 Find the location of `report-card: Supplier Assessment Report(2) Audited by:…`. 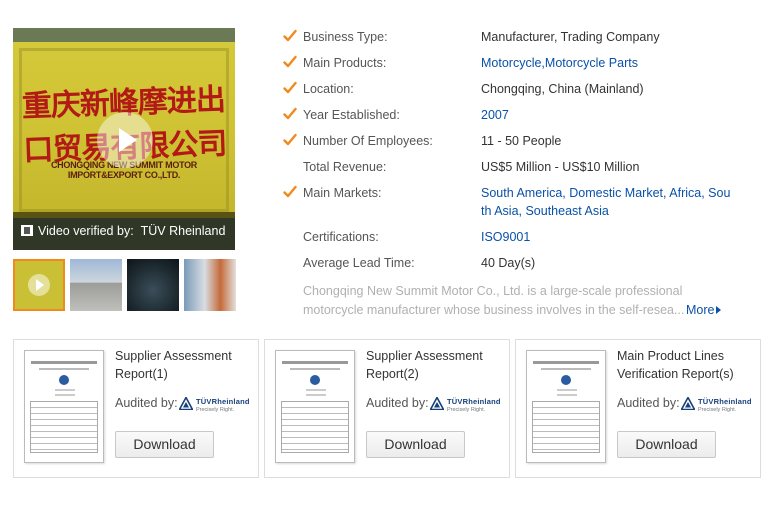

report-card: Supplier Assessment Report(2) Audited by:… is located at coordinates (387, 408).